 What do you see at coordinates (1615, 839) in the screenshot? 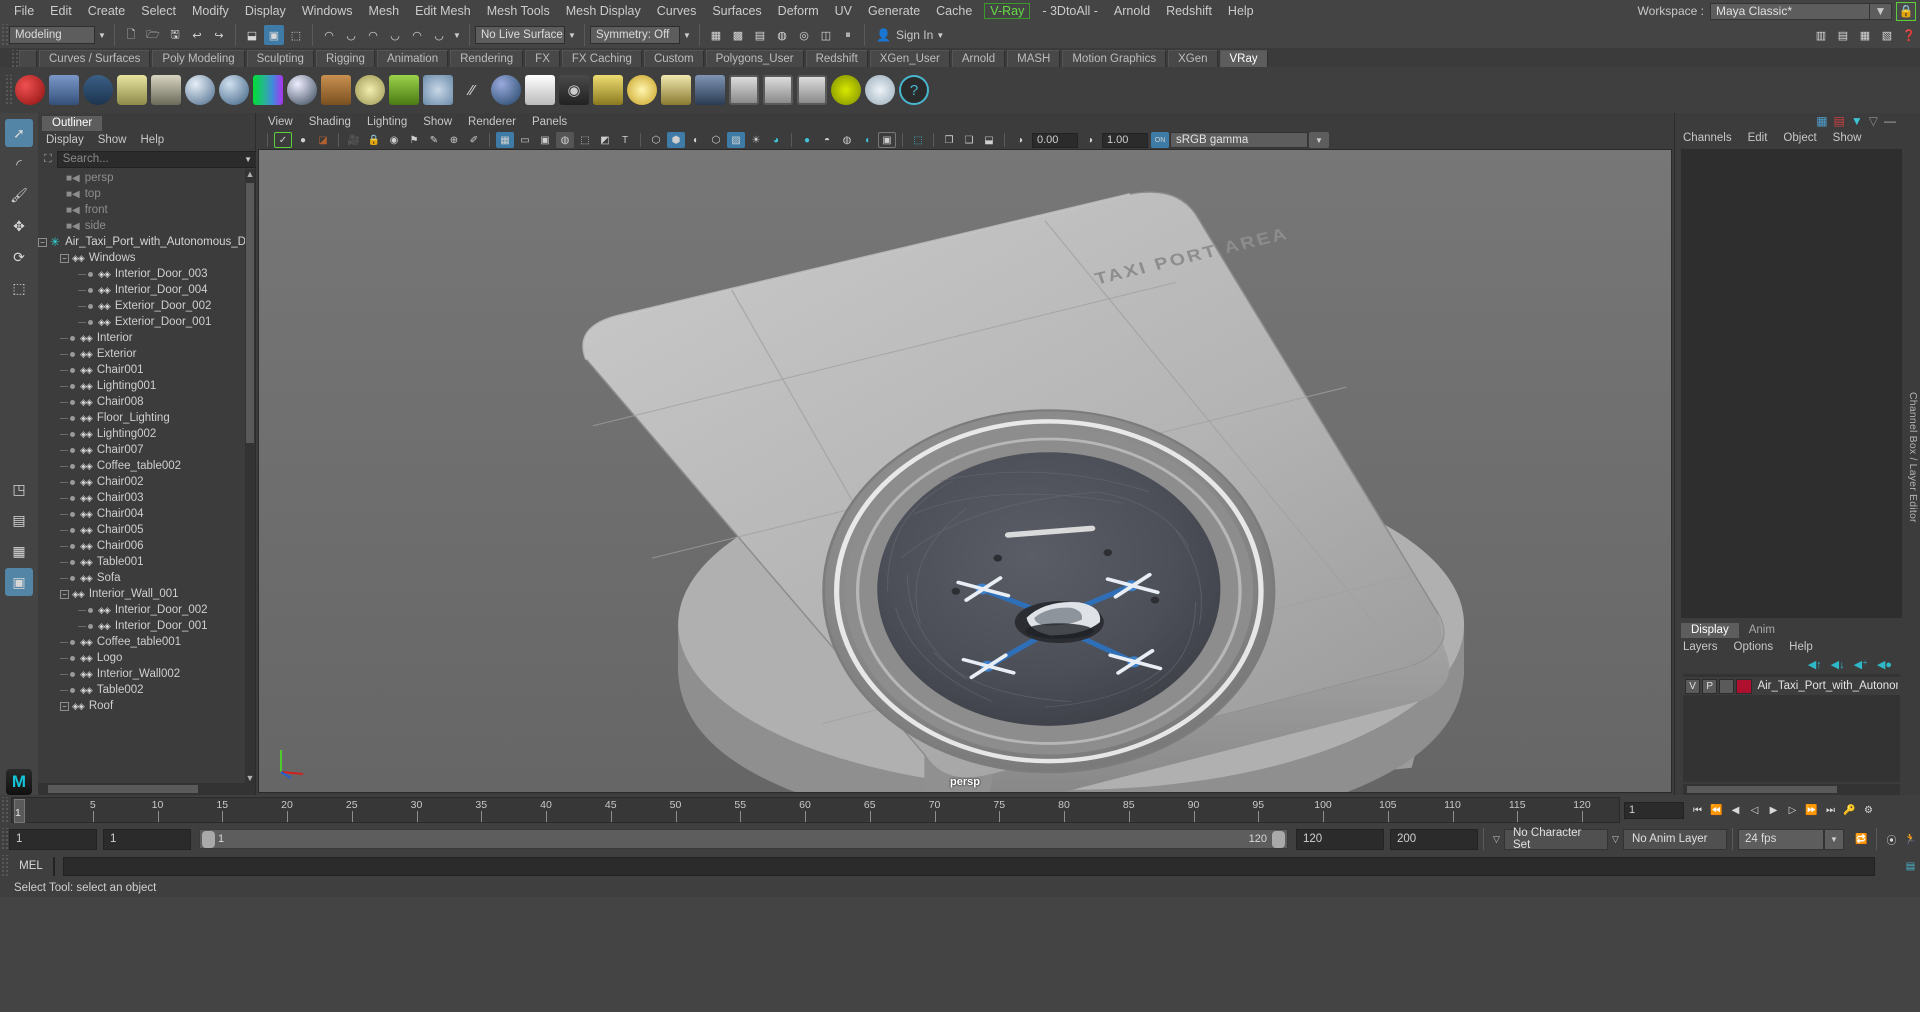
I see `anim-layer-dropdown-icon: ▽` at bounding box center [1615, 839].